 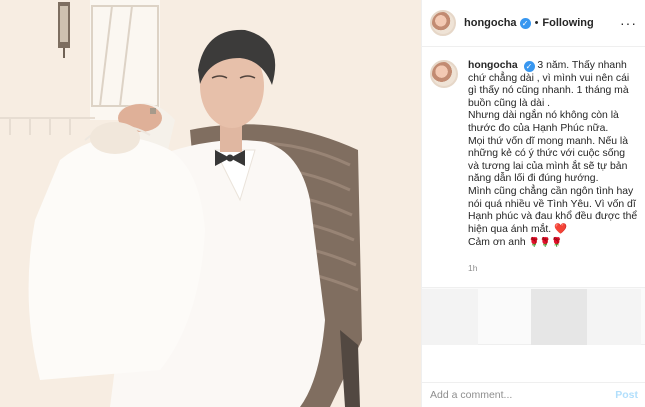 I want to click on caption-paragraph-5: Cảm ơn anh 🌹🌹🌹, so click(x=553, y=243).